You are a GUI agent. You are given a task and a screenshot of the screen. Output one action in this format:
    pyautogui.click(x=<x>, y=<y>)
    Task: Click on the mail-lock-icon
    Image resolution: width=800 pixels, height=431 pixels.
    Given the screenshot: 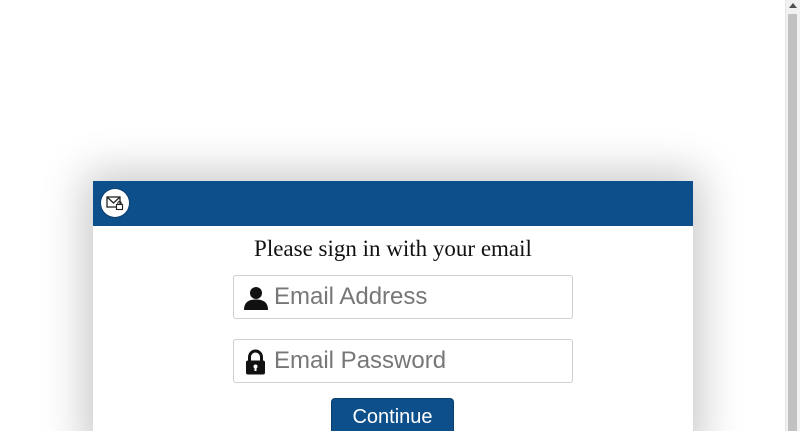 What is the action you would take?
    pyautogui.click(x=115, y=203)
    